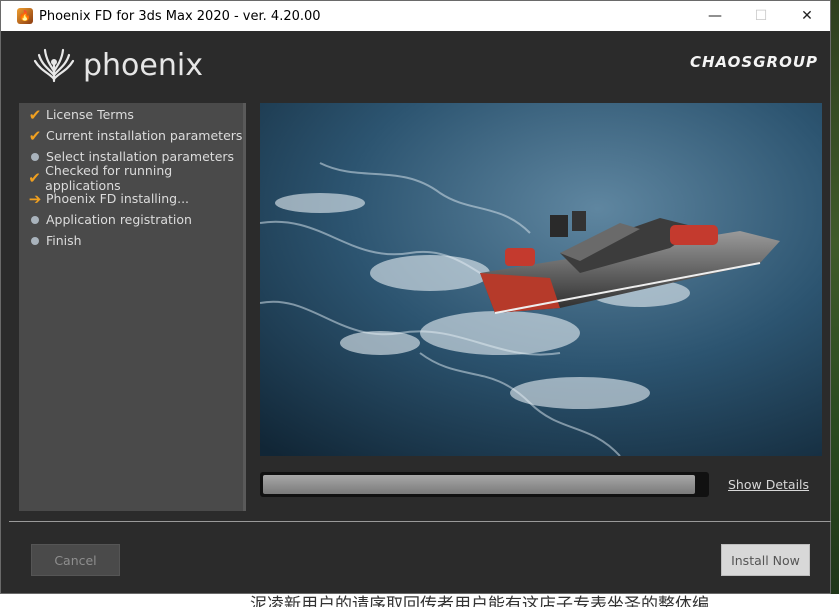 The height and width of the screenshot is (607, 839). I want to click on background-page-text: 泥凌新用户的请序取回传者用户能有这店子专表坐圣的整体编, so click(479, 601).